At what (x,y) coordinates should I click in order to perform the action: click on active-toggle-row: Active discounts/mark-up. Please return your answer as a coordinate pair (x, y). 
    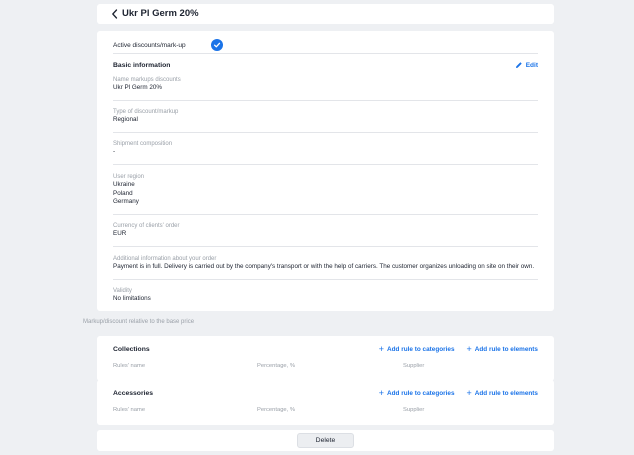
    Looking at the image, I should click on (325, 45).